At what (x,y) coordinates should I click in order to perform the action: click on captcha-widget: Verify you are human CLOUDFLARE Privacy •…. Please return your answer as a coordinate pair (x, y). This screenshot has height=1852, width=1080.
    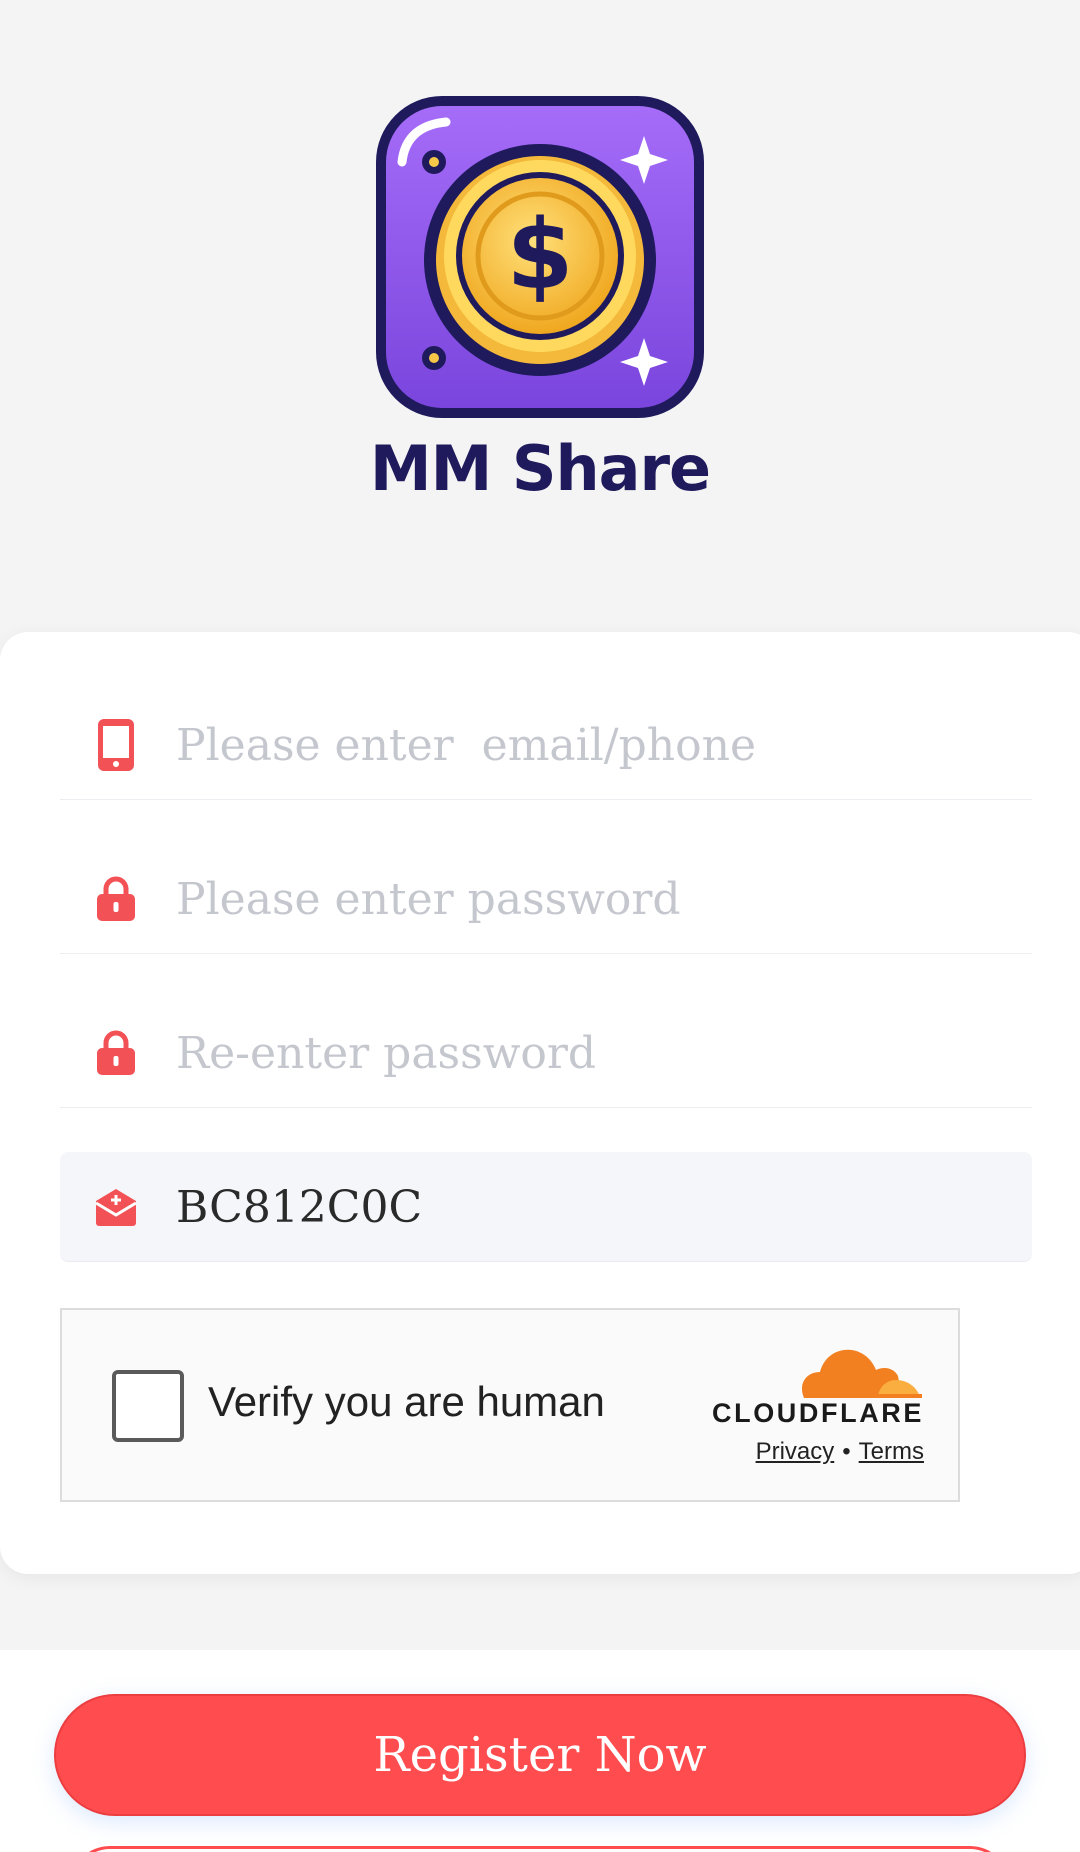
    Looking at the image, I should click on (510, 1405).